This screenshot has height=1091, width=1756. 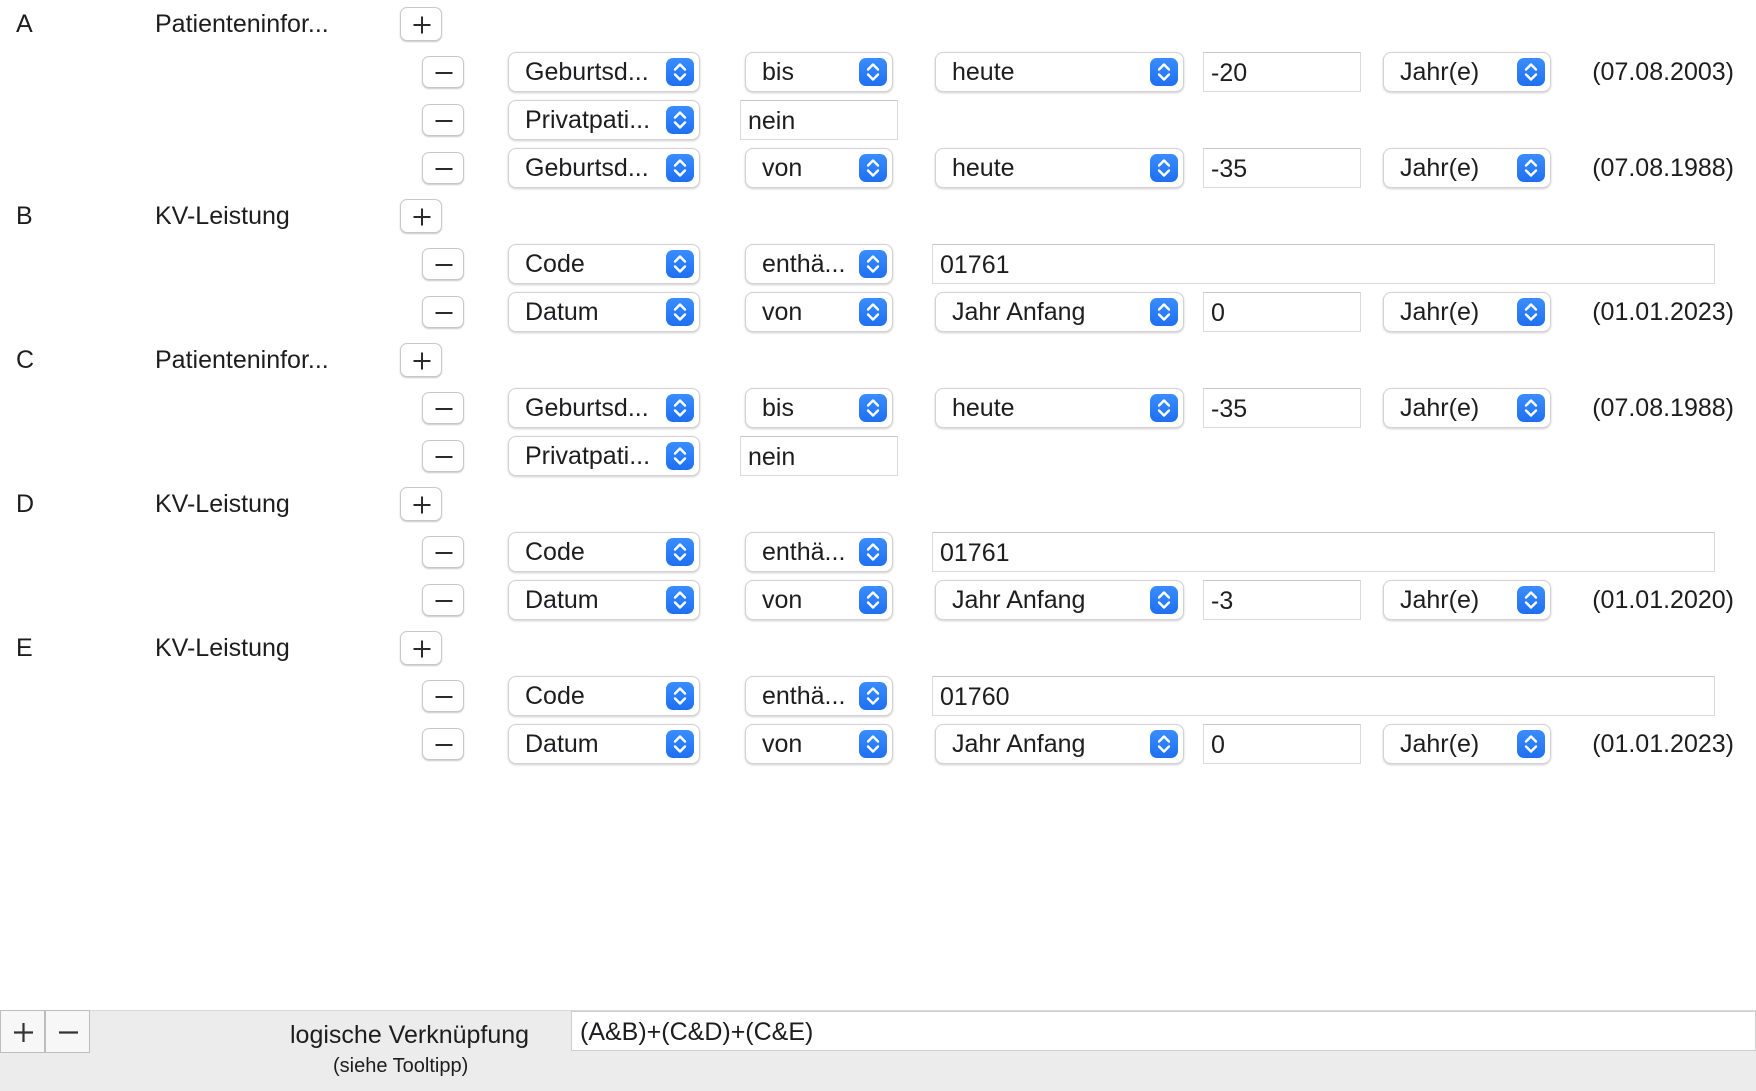 What do you see at coordinates (1663, 600) in the screenshot?
I see `computed-date: (01.01.2020)` at bounding box center [1663, 600].